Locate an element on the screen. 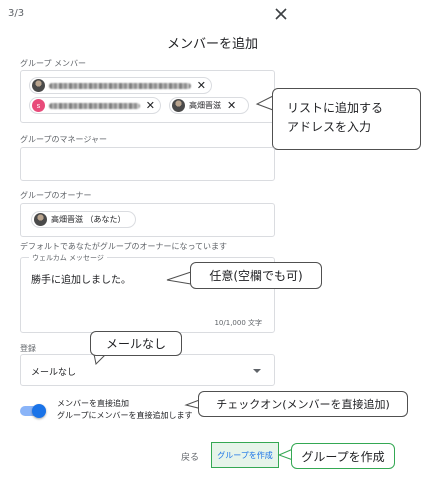  welcome-label: ウェルカム メッセージ is located at coordinates (68, 258).